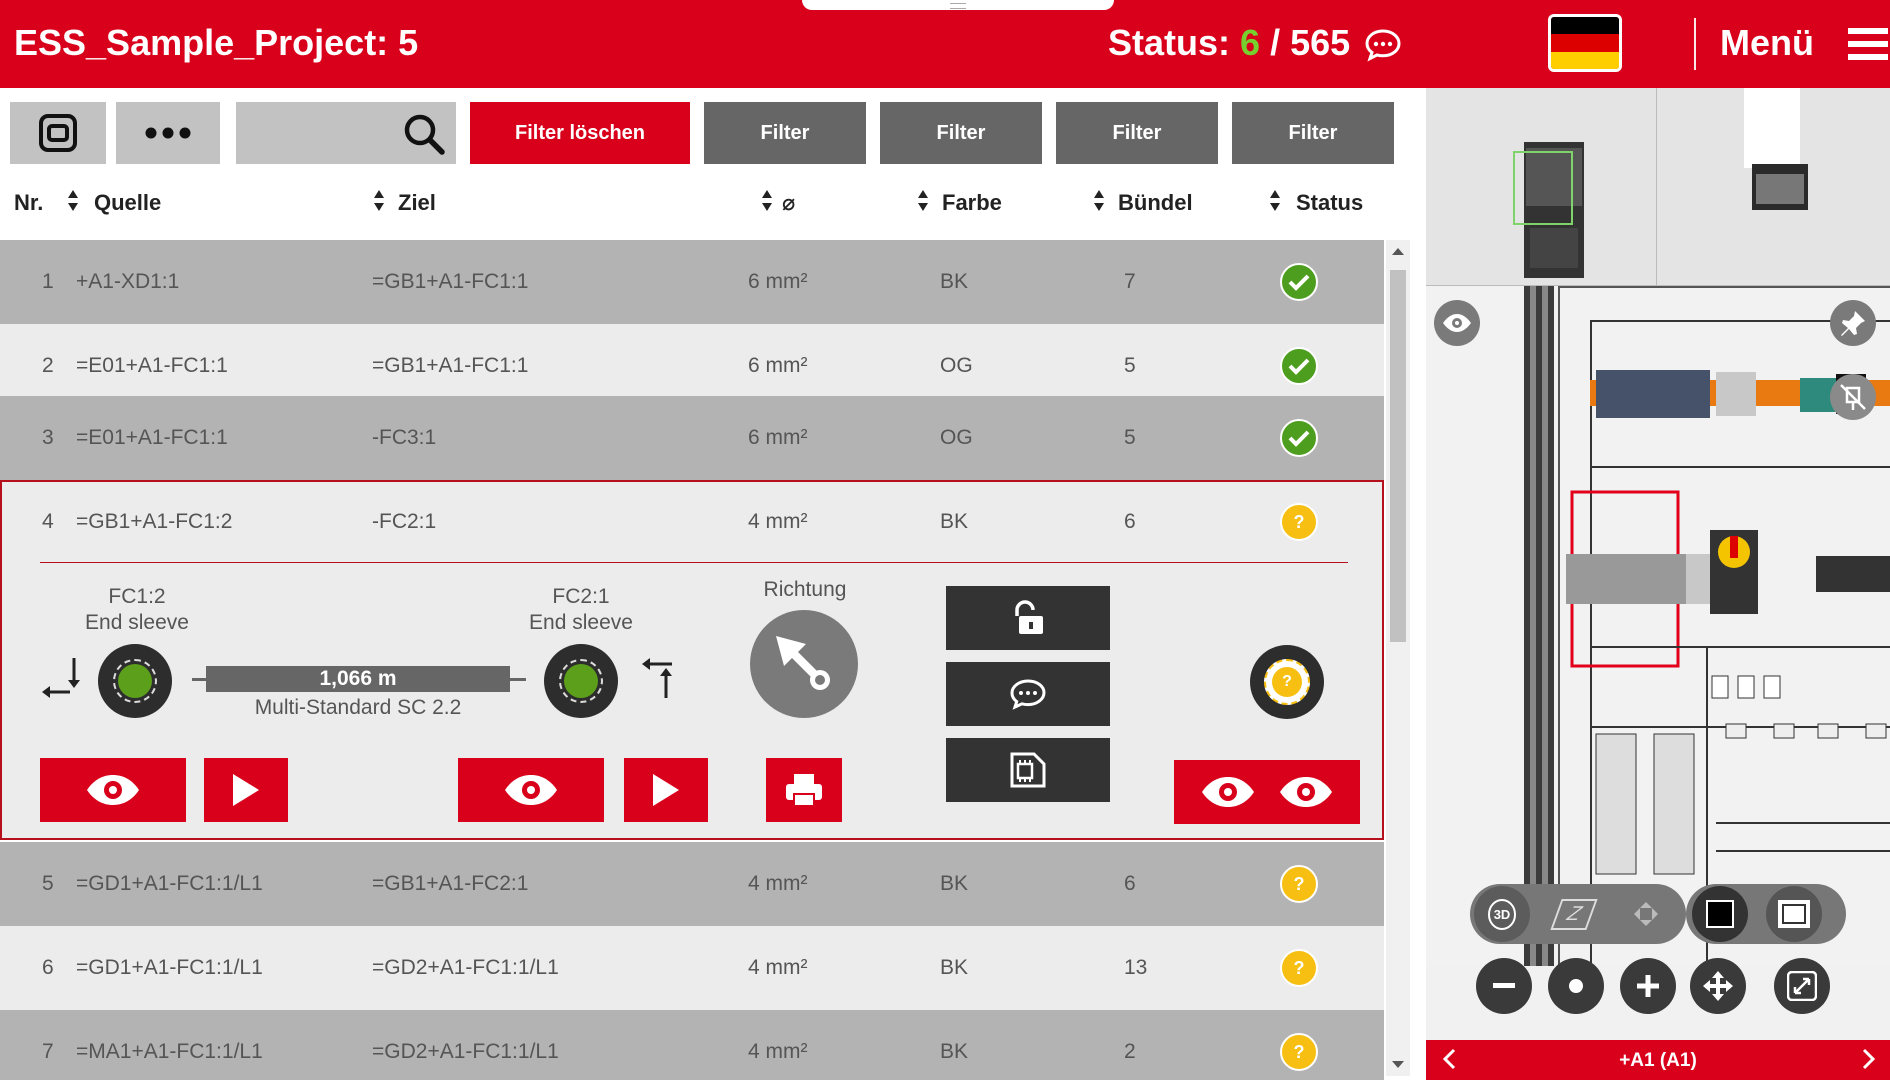  I want to click on scroll-up-icon, so click(1398, 251).